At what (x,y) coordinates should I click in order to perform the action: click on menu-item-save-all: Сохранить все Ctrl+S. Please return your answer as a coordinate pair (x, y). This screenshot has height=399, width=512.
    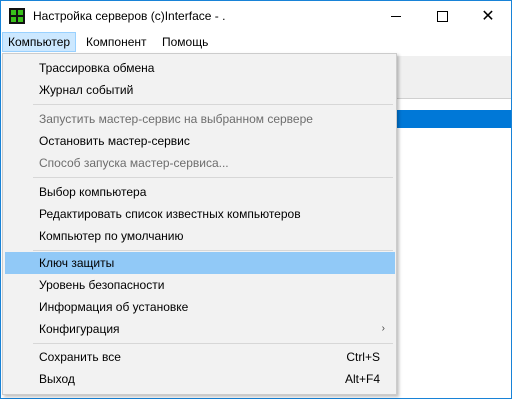
    Looking at the image, I should click on (200, 357).